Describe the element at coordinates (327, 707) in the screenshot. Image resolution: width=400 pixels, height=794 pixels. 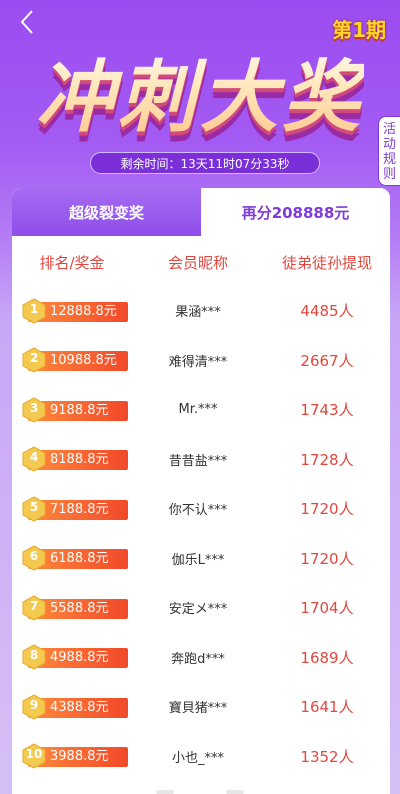
I see `withdraw-count: 1641人` at that location.